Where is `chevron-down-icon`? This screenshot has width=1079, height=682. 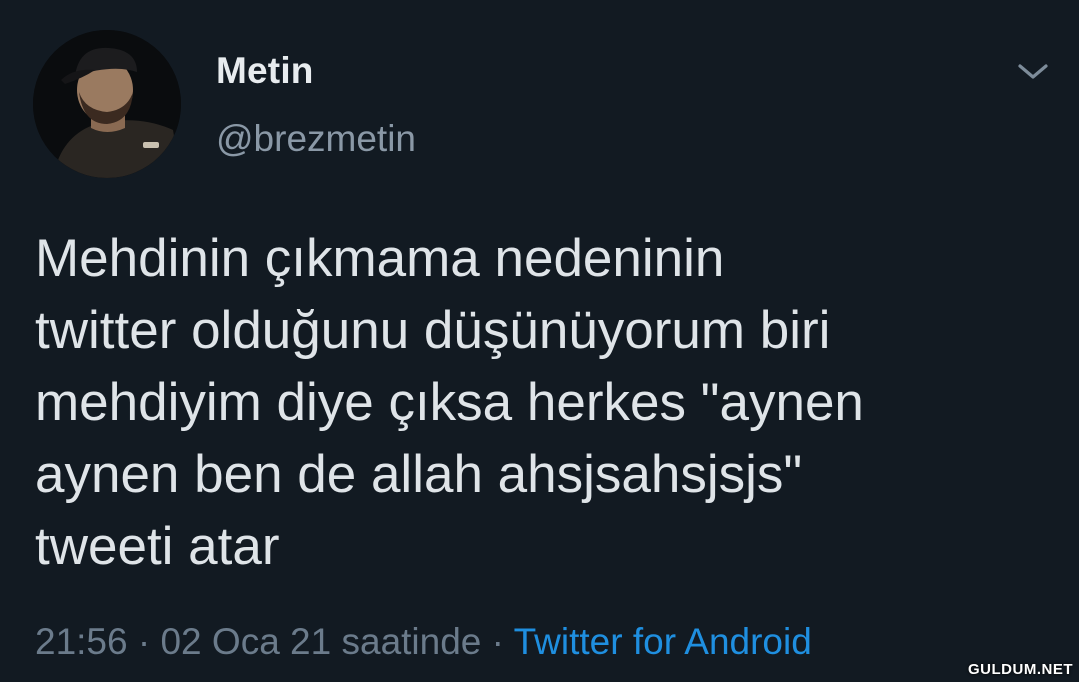 chevron-down-icon is located at coordinates (1033, 71).